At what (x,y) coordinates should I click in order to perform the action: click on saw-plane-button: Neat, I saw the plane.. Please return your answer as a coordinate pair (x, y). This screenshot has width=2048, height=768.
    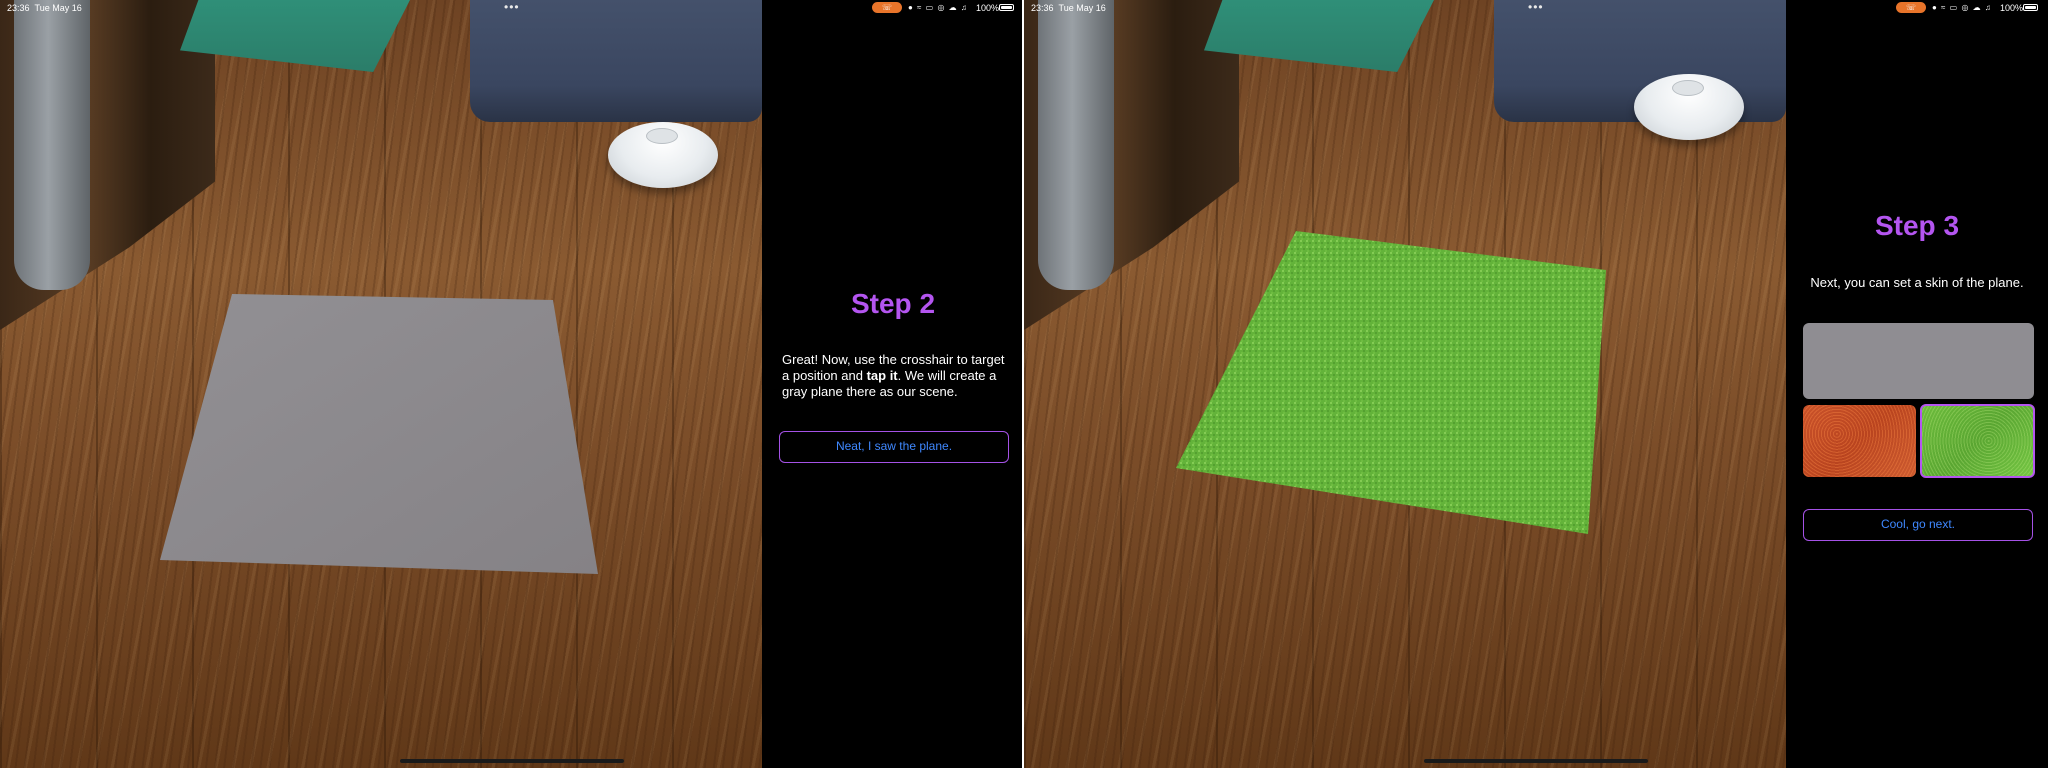
    Looking at the image, I should click on (894, 447).